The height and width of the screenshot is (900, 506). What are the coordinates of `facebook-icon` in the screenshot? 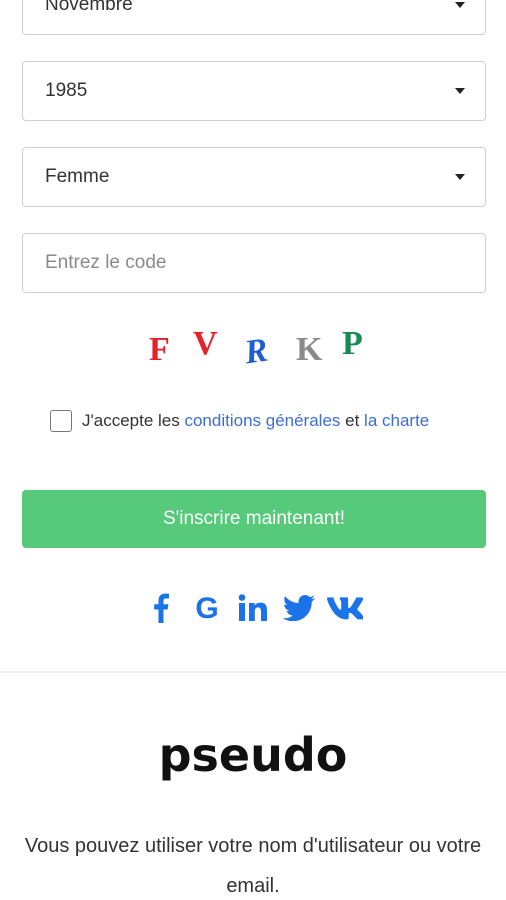 It's located at (161, 608).